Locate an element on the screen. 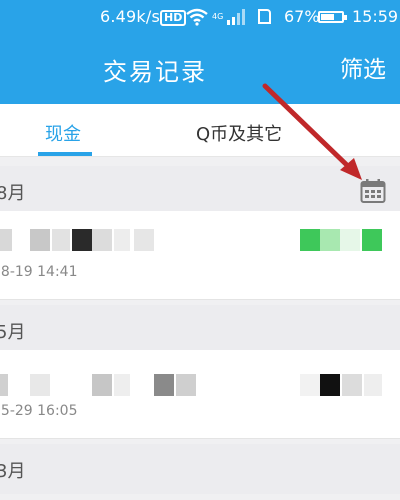 The height and width of the screenshot is (500, 400). clock: 15:59 is located at coordinates (375, 16).